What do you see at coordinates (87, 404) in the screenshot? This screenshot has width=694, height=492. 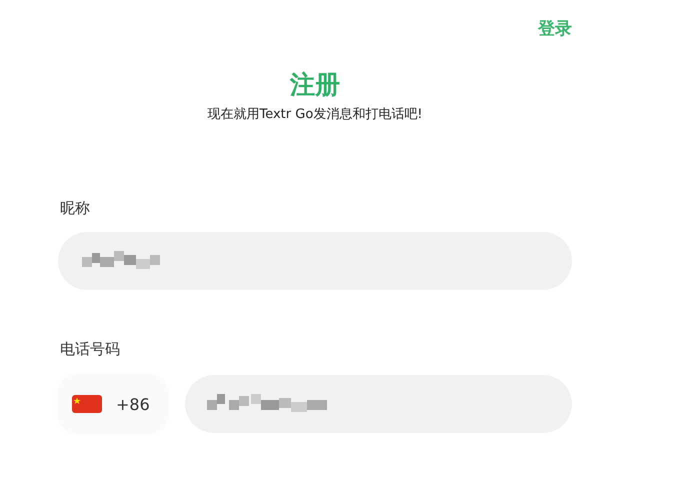 I see `china-flag-icon` at bounding box center [87, 404].